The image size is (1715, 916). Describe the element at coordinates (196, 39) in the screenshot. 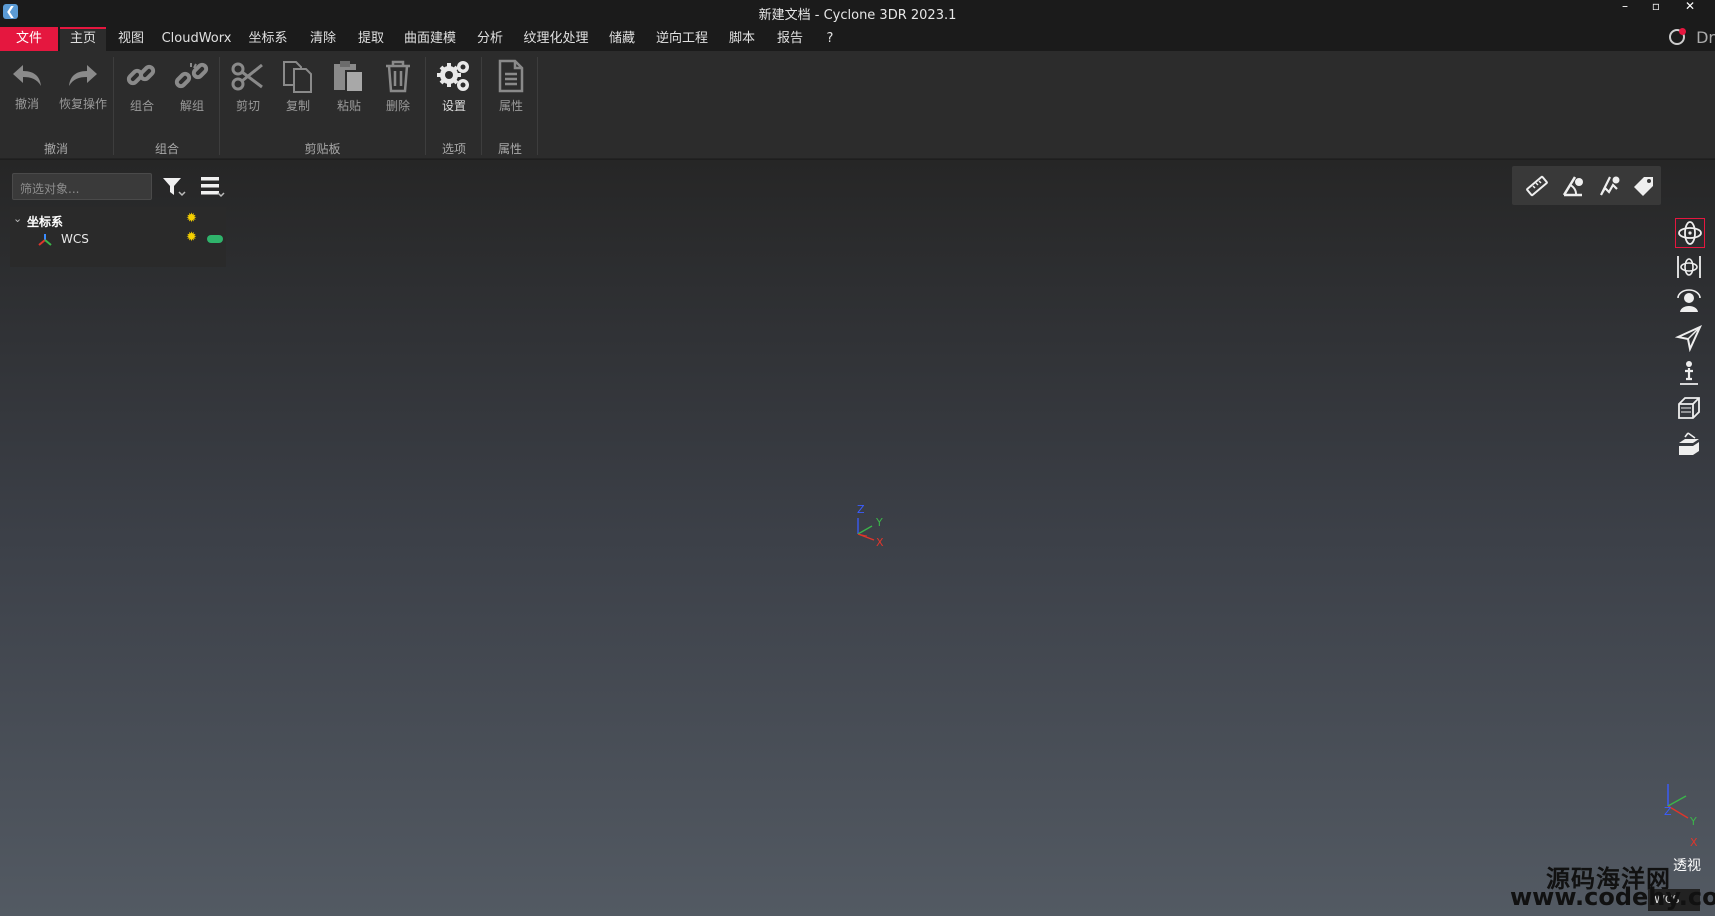

I see `tab-cloudworx: CloudWorx` at that location.